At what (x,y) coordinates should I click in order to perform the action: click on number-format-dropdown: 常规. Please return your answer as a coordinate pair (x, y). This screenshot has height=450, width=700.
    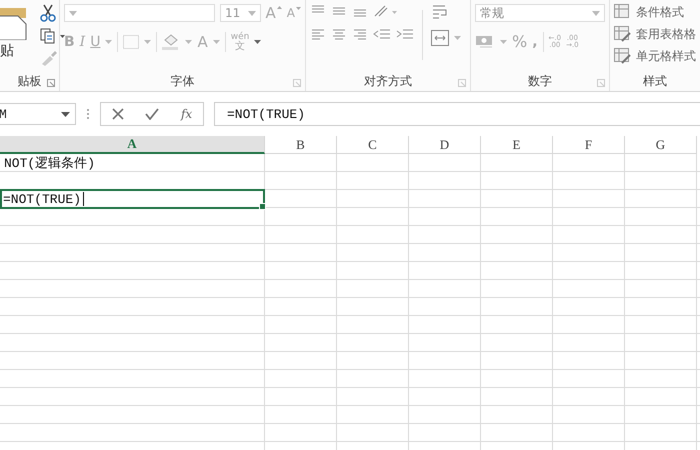
    Looking at the image, I should click on (540, 13).